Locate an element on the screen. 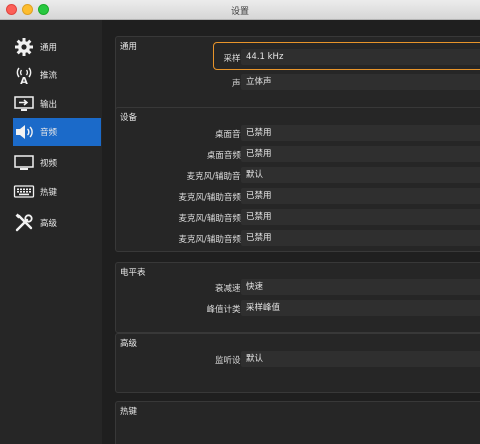 The width and height of the screenshot is (480, 444). mic-aux-3-row: 麦克风/辅助音频 3 已禁用 is located at coordinates (298, 217).